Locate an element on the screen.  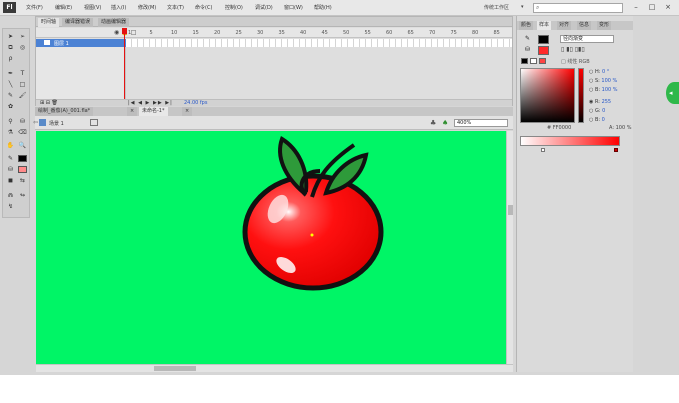
eyedropper-icon: ⚗ is located at coordinates (10, 132).